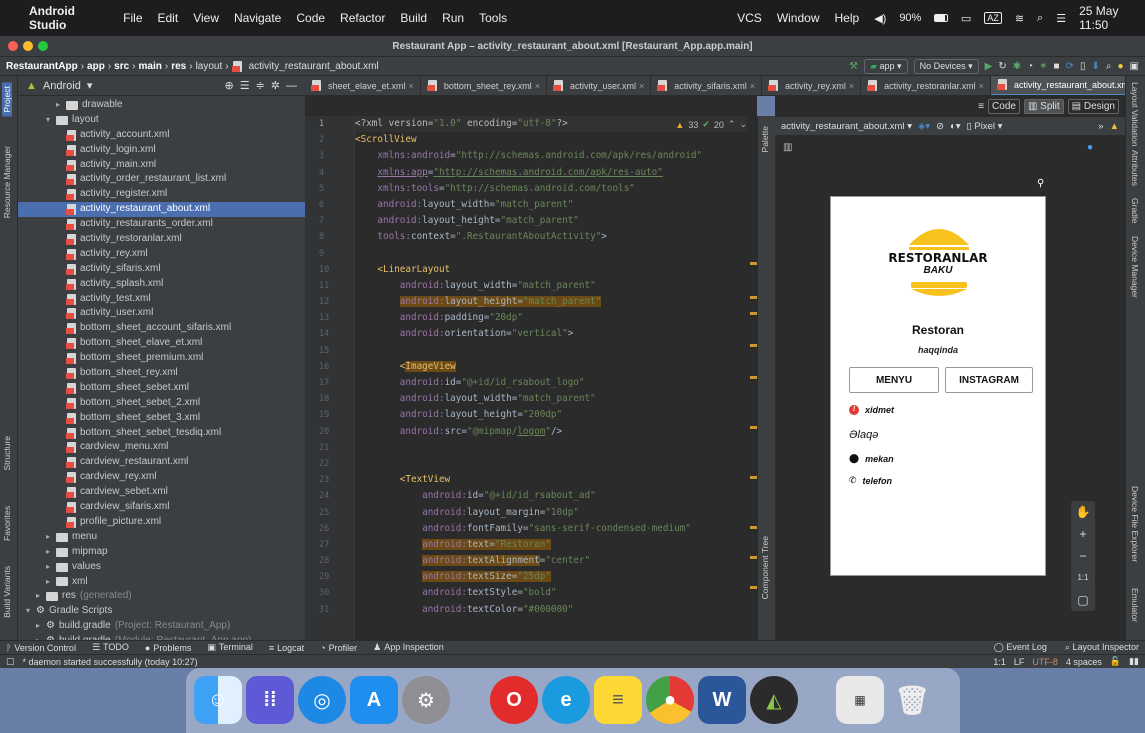  What do you see at coordinates (551, 351) in the screenshot?
I see `code-line` at bounding box center [551, 351].